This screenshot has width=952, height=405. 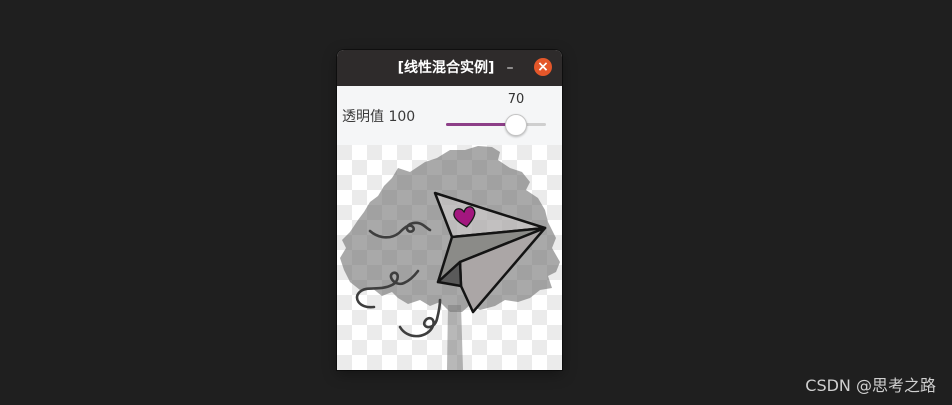 I want to click on trackbar-label: 透明值 100, so click(x=379, y=117).